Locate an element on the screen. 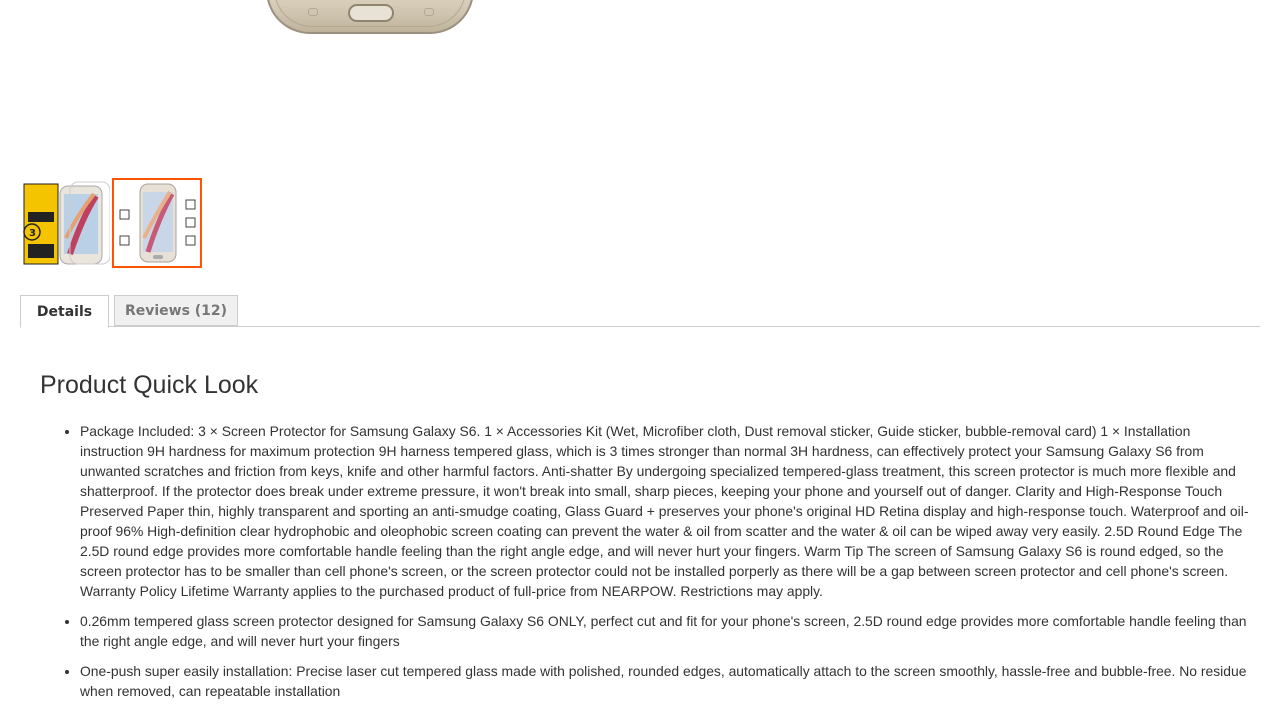 Image resolution: width=1280 pixels, height=720 pixels. product-thumbnail-package: 3 is located at coordinates (65, 223).